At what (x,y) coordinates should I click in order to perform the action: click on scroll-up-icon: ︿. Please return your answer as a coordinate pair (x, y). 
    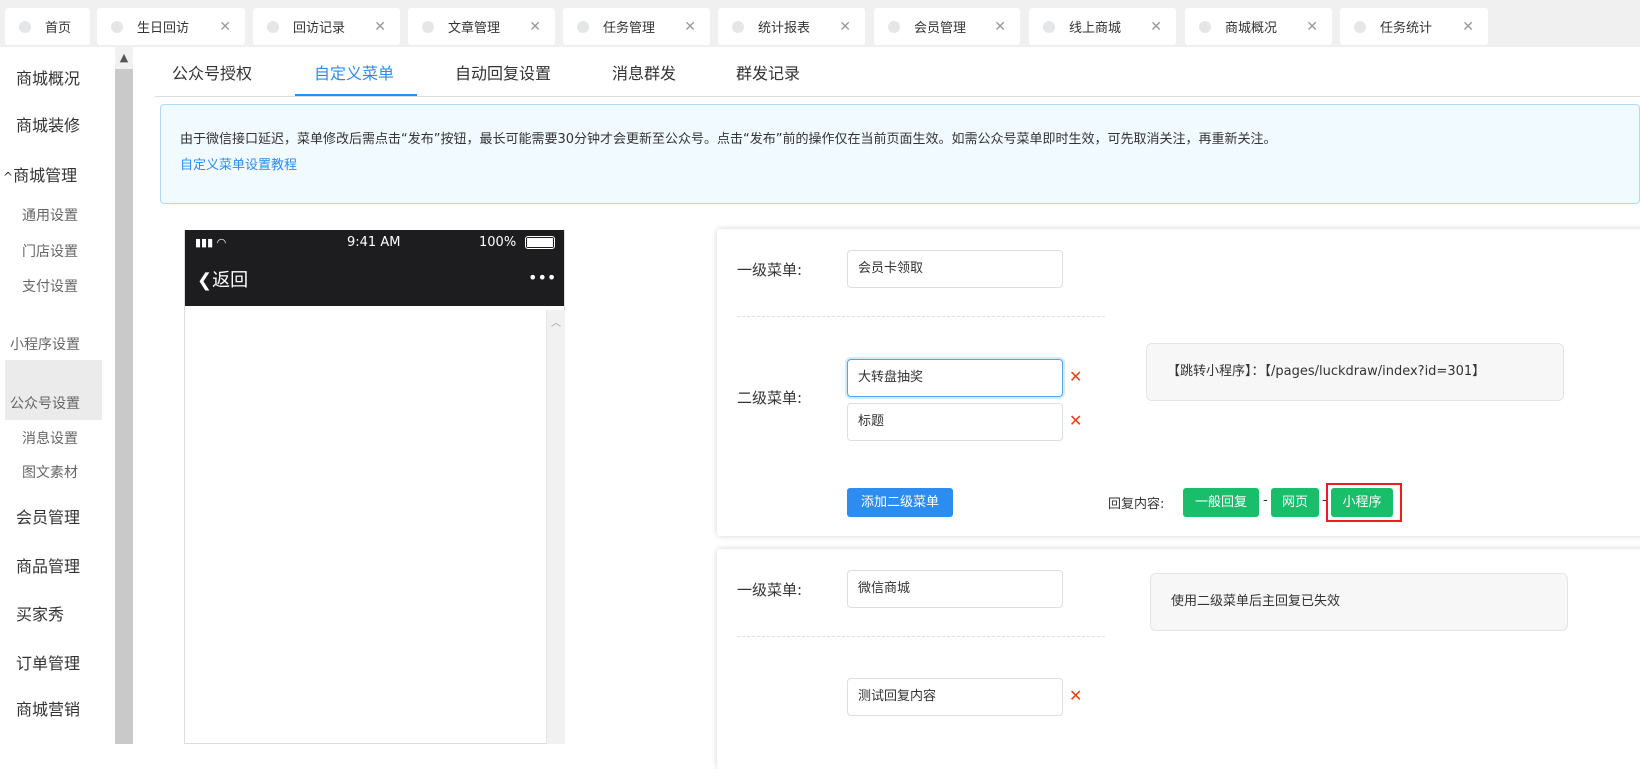
    Looking at the image, I should click on (556, 321).